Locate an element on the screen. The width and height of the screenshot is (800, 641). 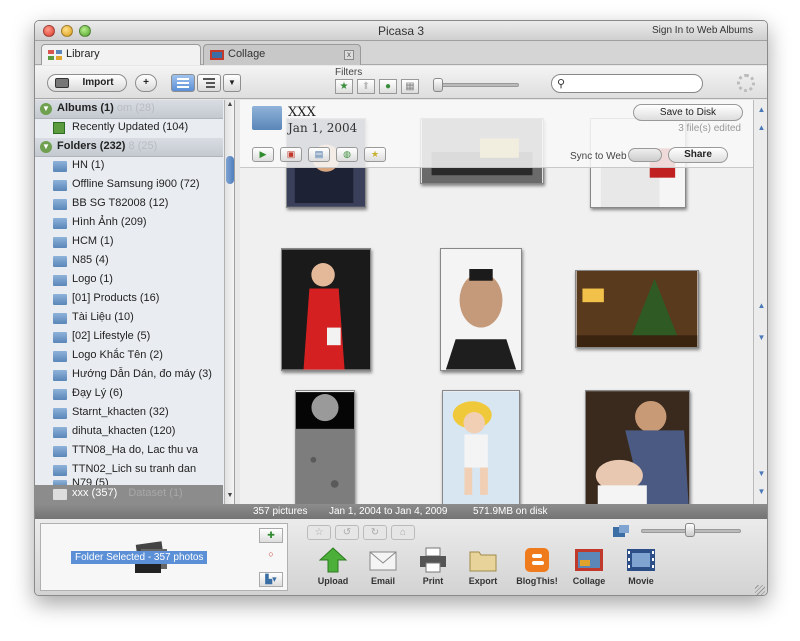
upload-button: Upload is located at coordinates (333, 566).